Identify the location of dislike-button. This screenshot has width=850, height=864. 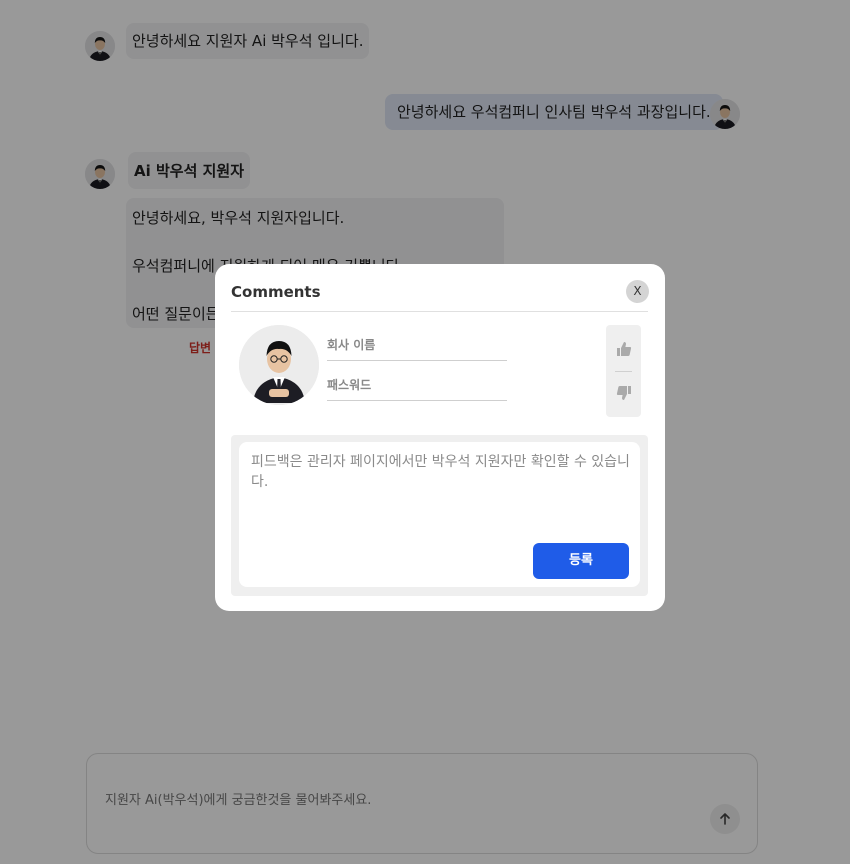
(624, 393).